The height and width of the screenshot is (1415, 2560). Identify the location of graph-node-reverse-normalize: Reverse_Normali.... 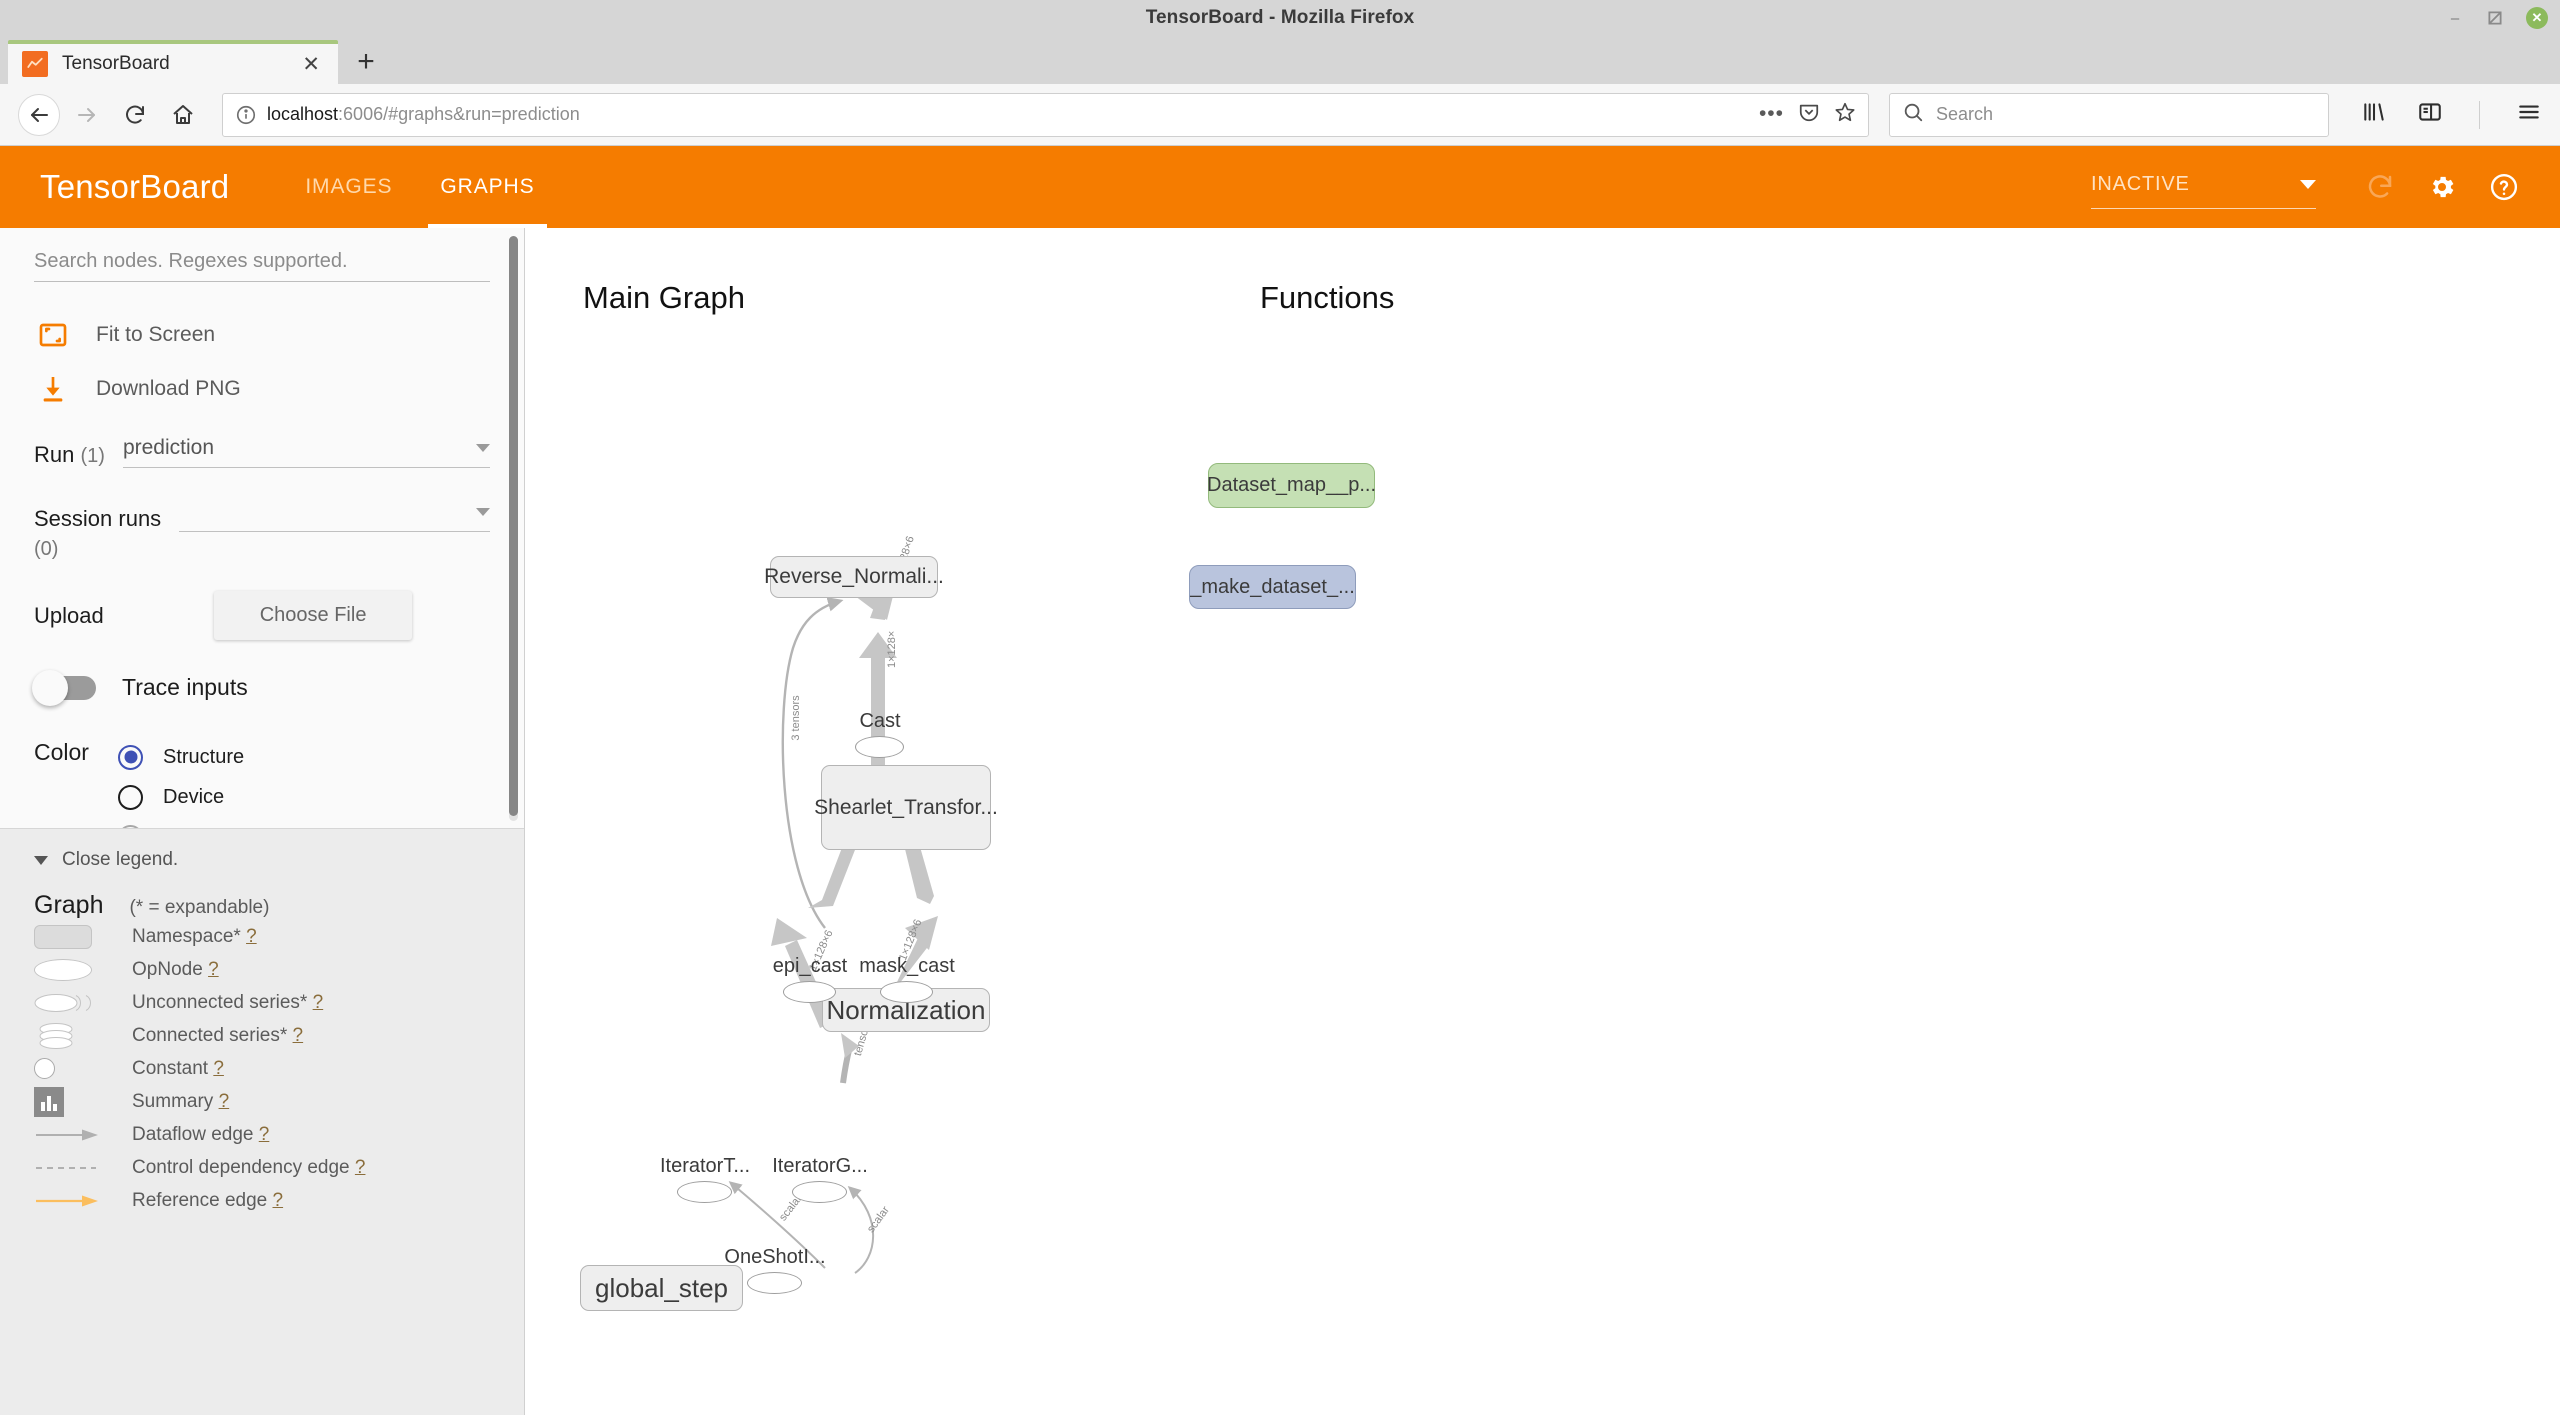
(854, 577).